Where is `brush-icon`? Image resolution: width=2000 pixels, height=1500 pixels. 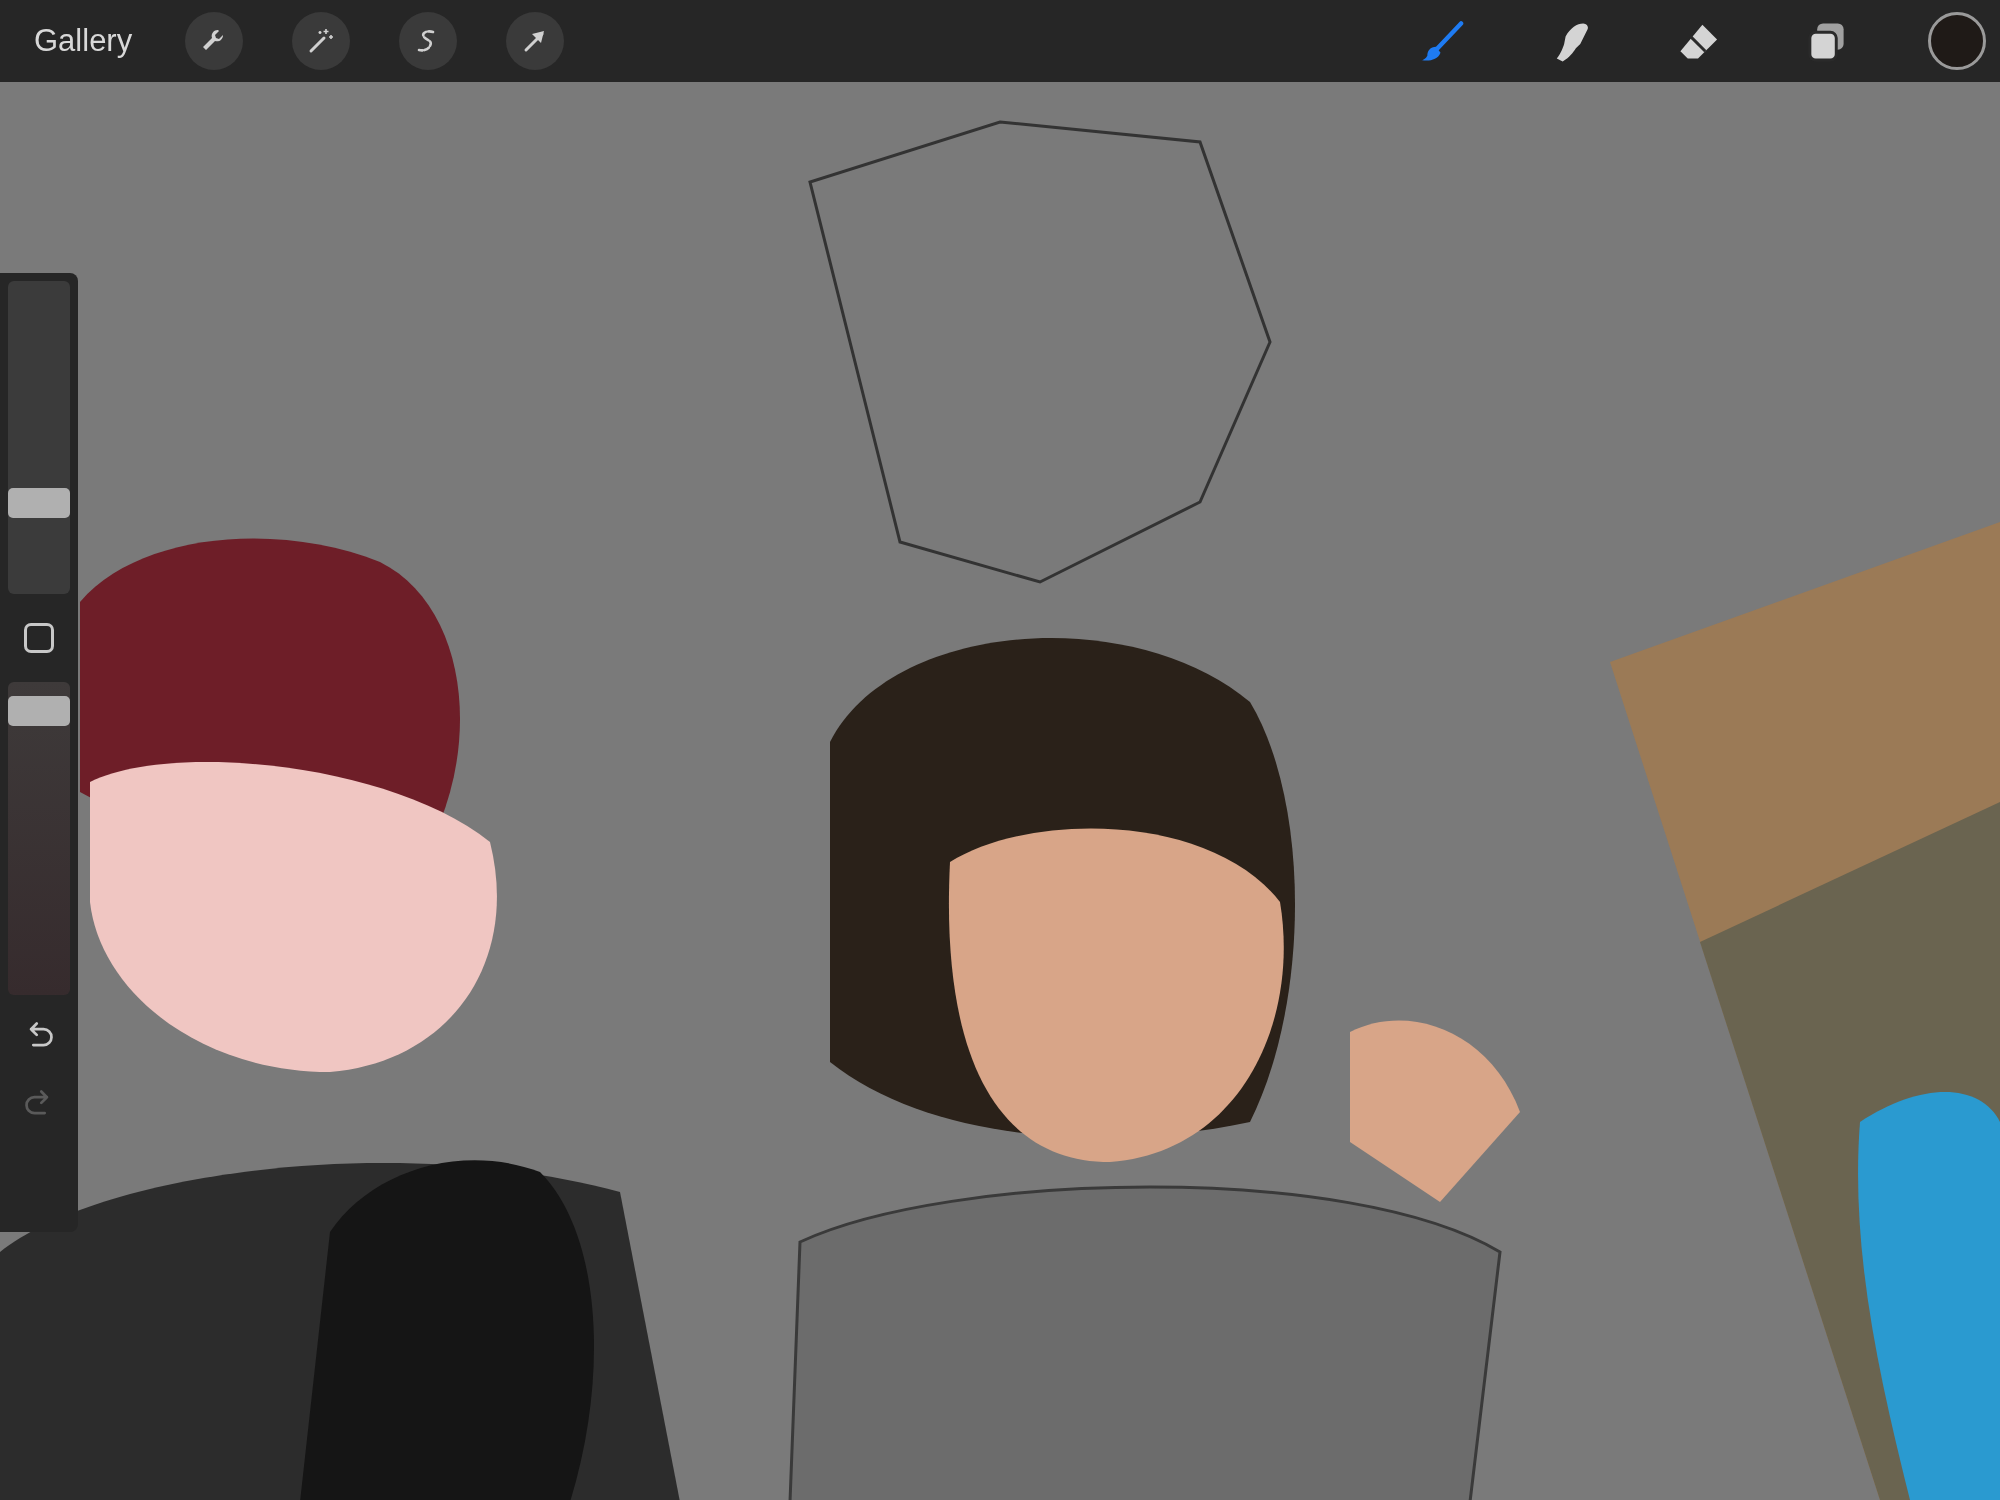
brush-icon is located at coordinates (1442, 41).